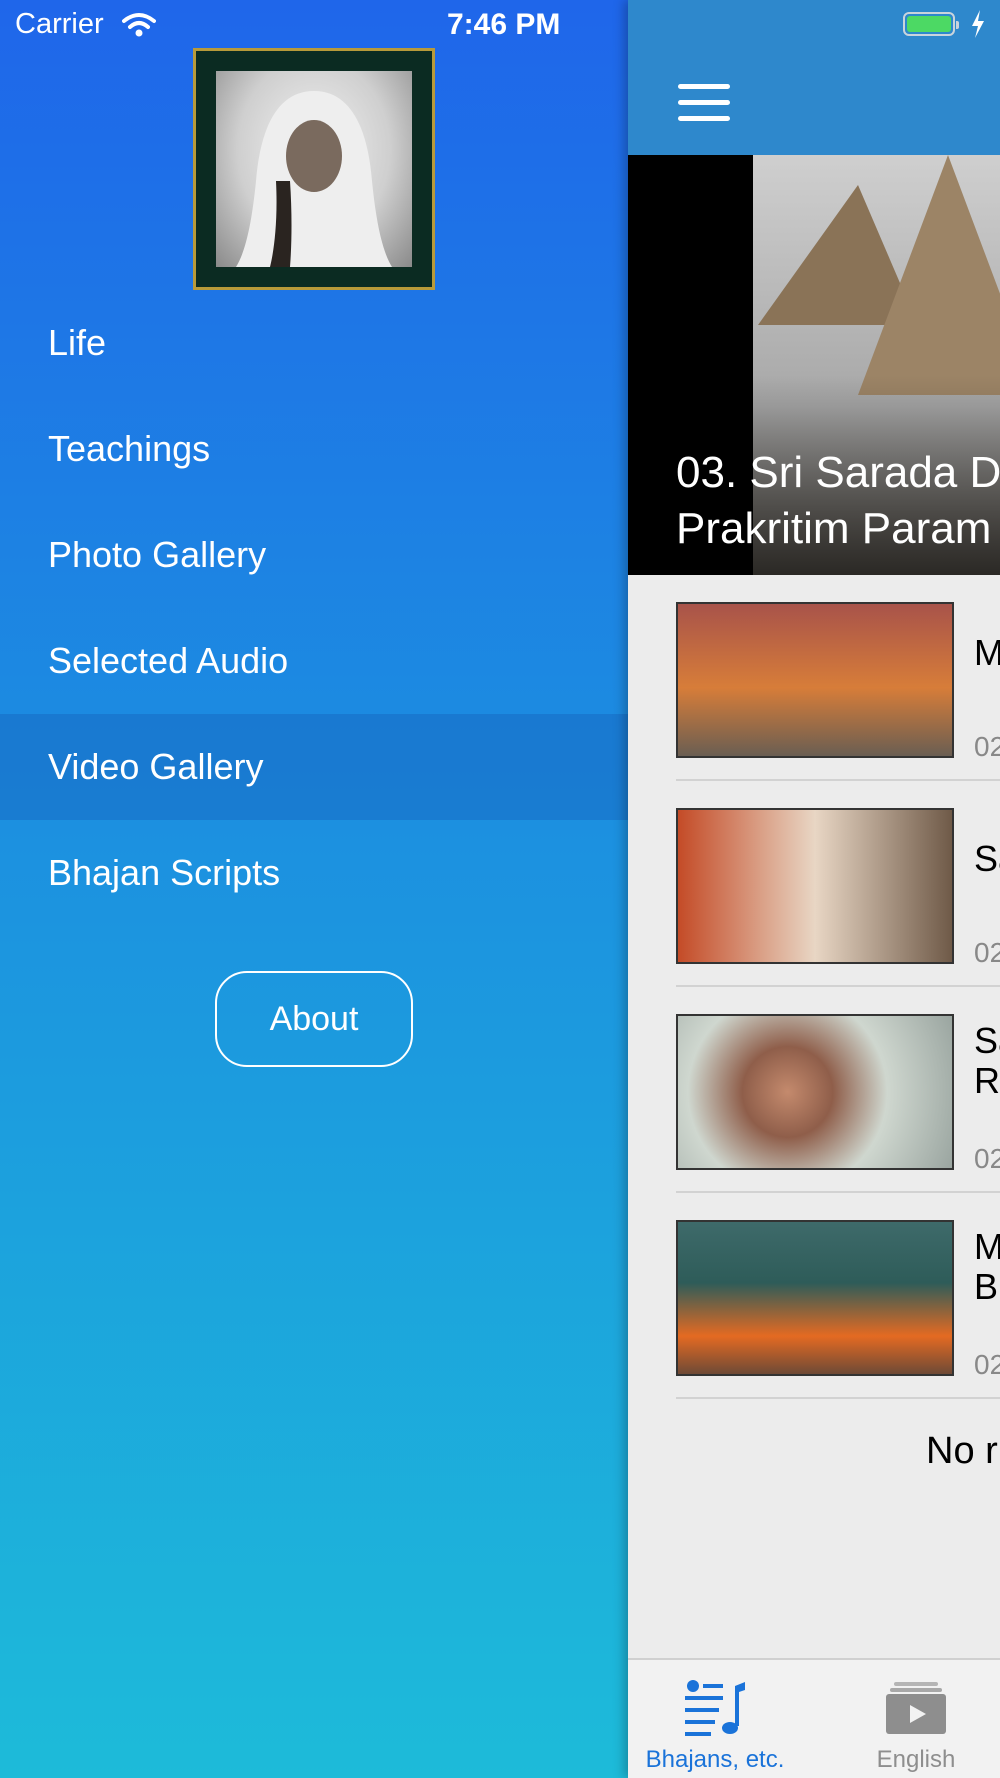 Image resolution: width=1000 pixels, height=1778 pixels. Describe the element at coordinates (129, 448) in the screenshot. I see `menu-item-label: Teachings` at that location.